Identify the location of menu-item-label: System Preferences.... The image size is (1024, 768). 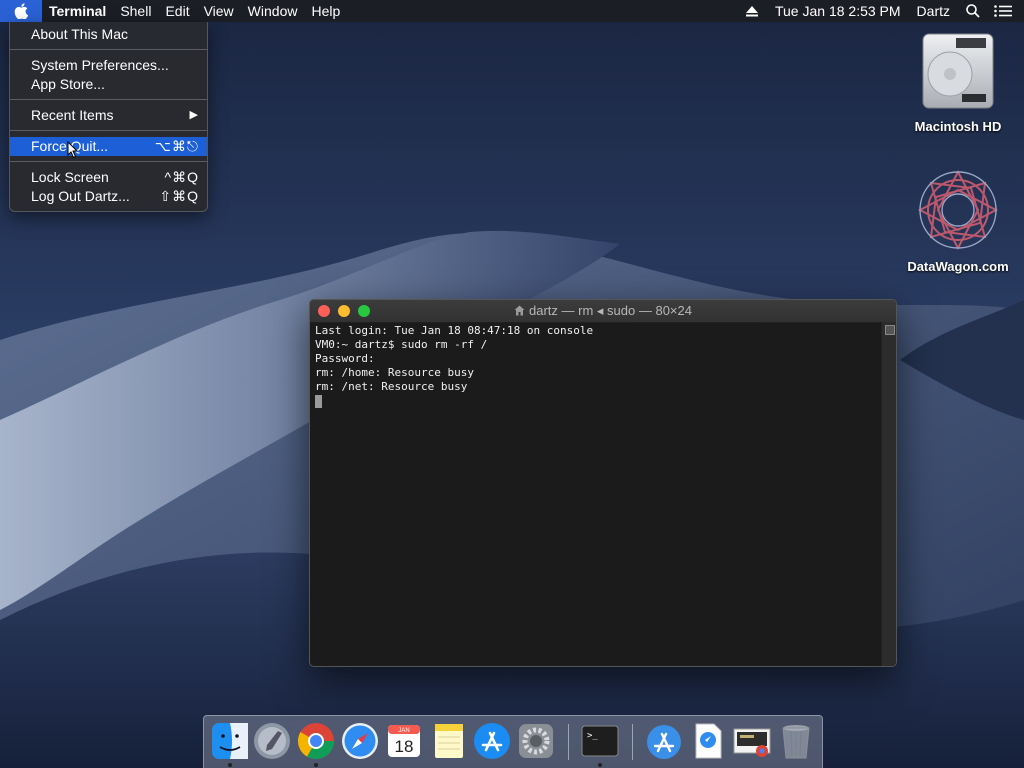
(100, 65).